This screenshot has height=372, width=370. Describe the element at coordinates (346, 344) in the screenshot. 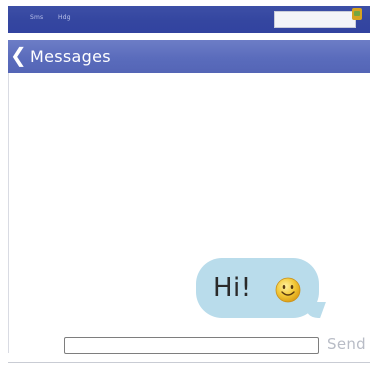

I see `send-button: Send` at that location.